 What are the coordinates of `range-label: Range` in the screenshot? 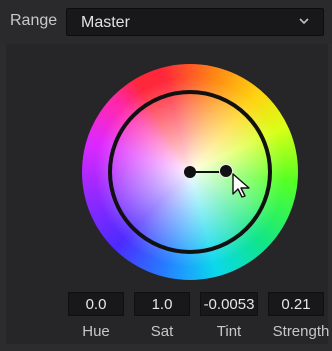 It's located at (34, 20).